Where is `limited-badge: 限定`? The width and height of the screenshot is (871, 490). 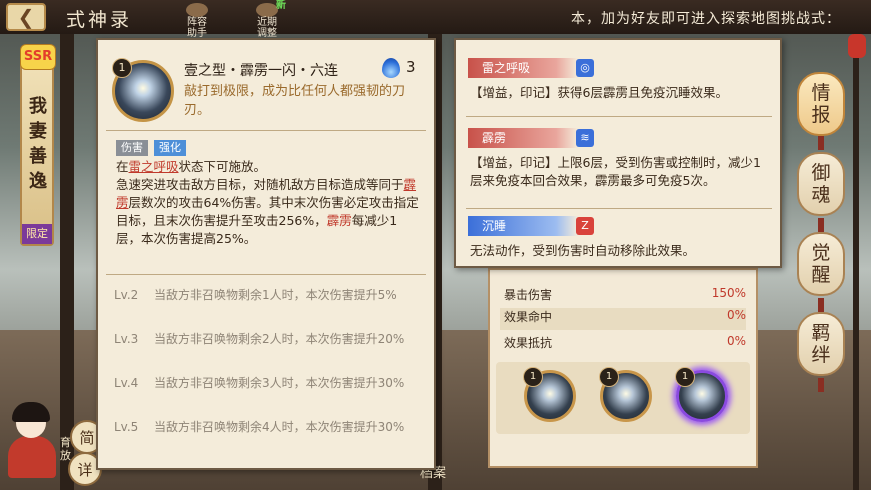
limited-badge: 限定 is located at coordinates (37, 234).